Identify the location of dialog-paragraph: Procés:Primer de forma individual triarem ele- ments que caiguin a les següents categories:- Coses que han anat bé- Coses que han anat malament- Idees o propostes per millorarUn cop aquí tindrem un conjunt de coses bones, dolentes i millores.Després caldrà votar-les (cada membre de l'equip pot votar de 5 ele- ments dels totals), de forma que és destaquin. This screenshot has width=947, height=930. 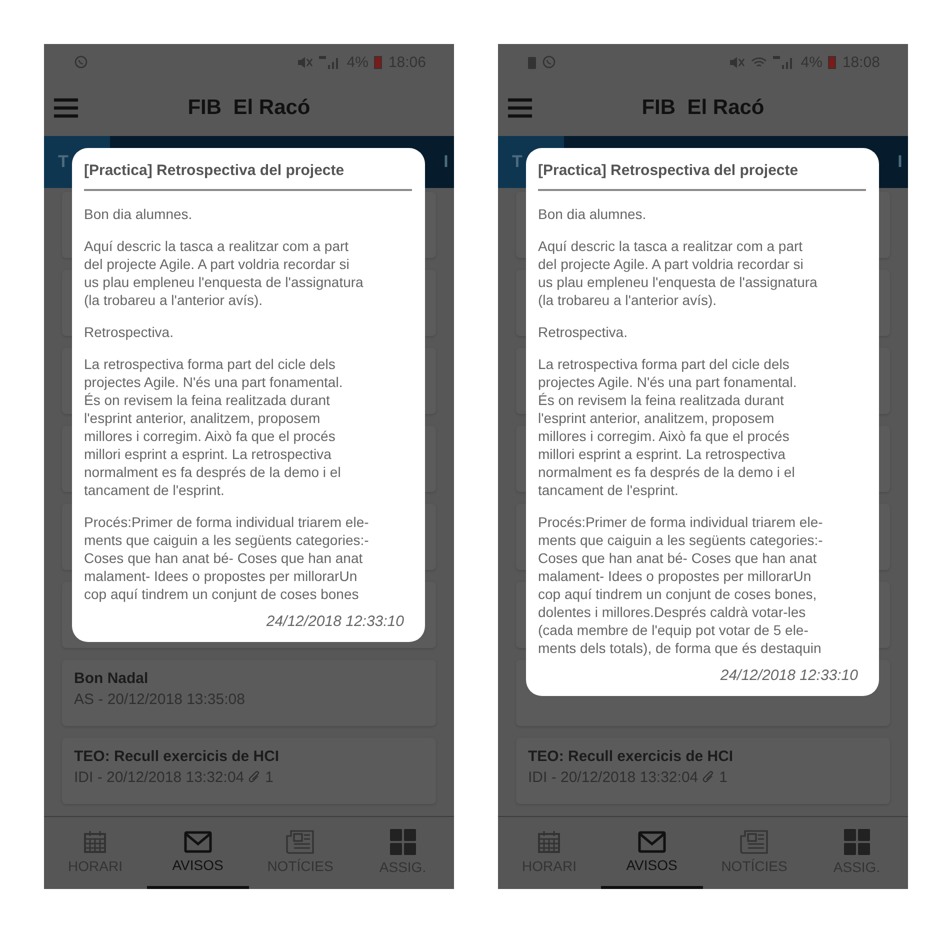
(681, 585).